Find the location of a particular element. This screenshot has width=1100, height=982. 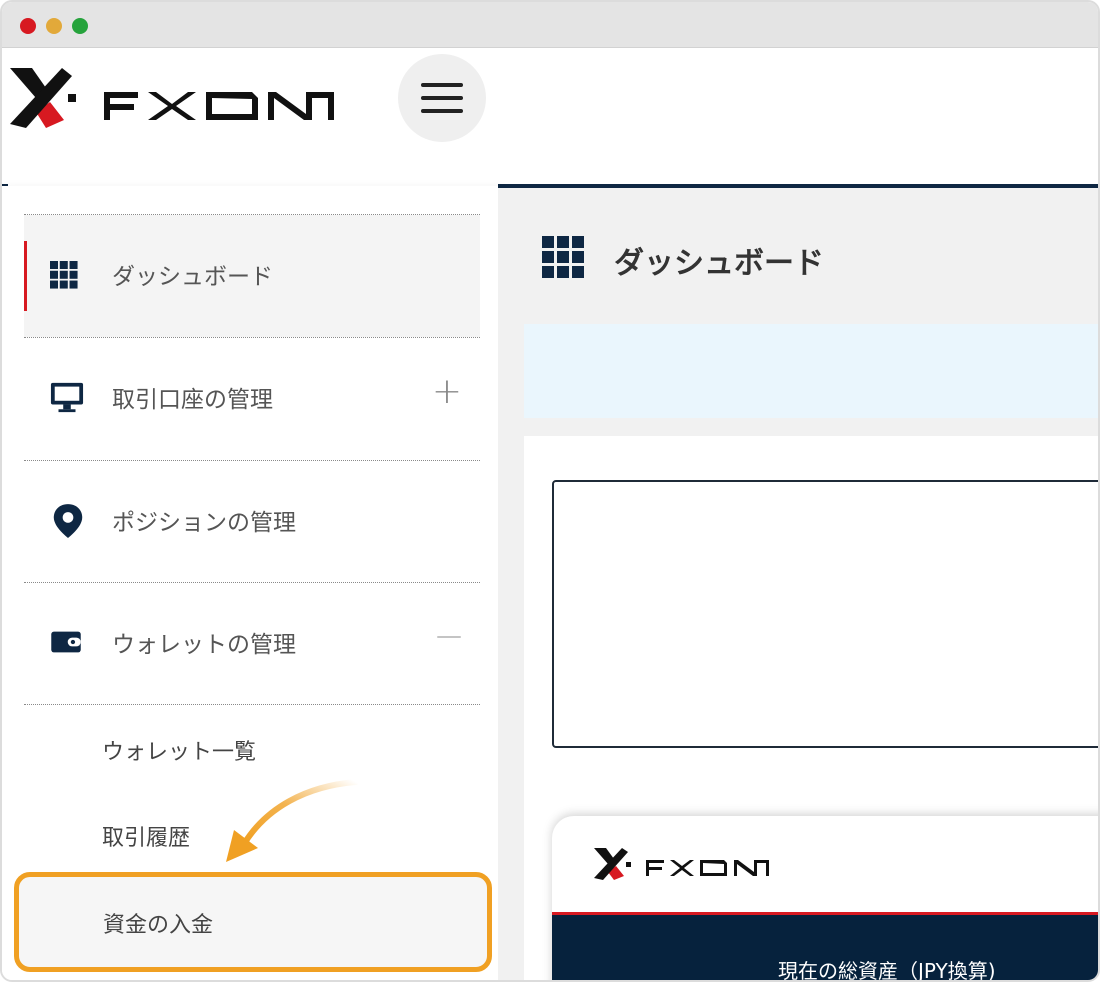

monitor-icon is located at coordinates (67, 397).